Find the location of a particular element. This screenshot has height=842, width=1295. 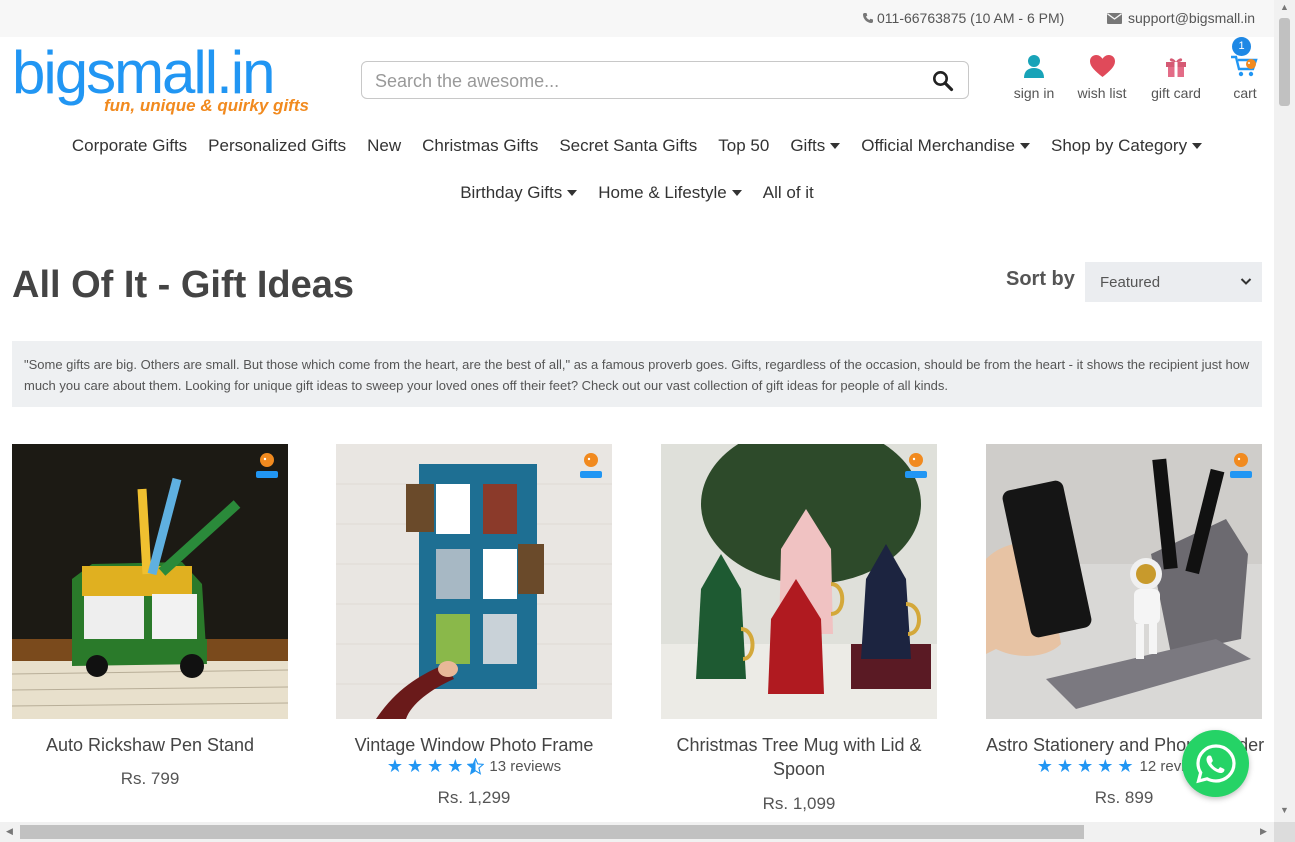

product-card: Auto Rickshaw Pen Stand Rs. 799 is located at coordinates (150, 616).